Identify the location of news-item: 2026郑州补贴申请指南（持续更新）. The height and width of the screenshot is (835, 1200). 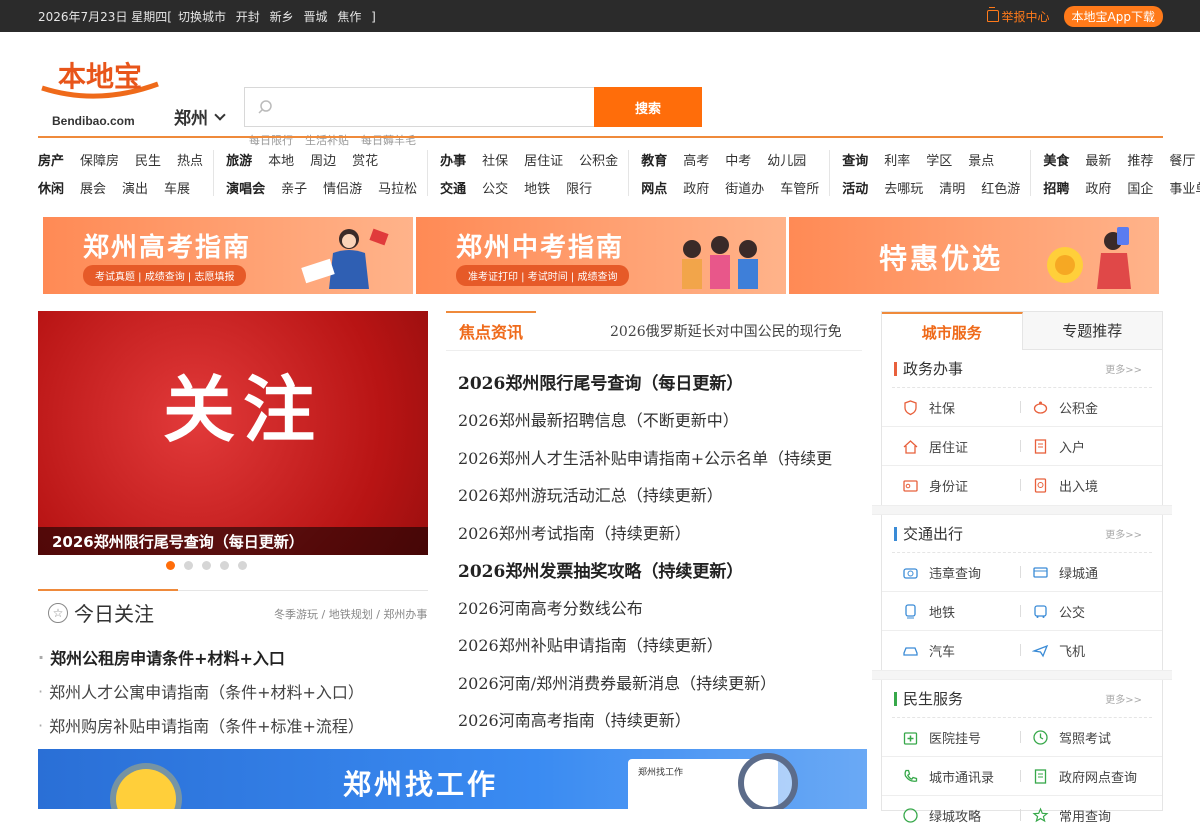
(660, 645).